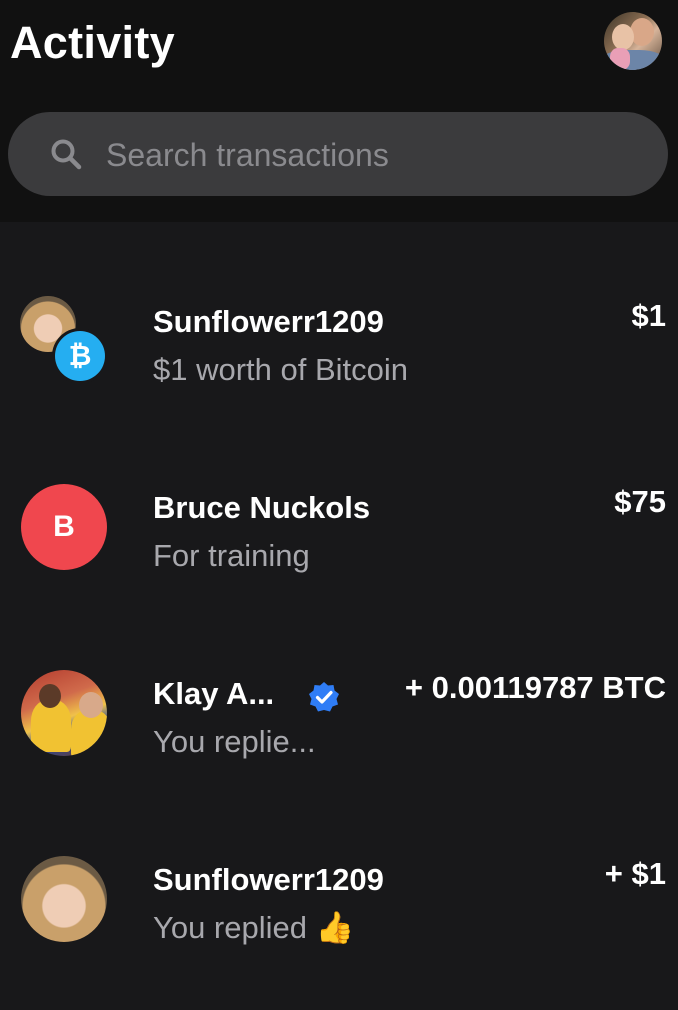 The image size is (678, 1010). Describe the element at coordinates (231, 555) in the screenshot. I see `transaction-description: For training` at that location.